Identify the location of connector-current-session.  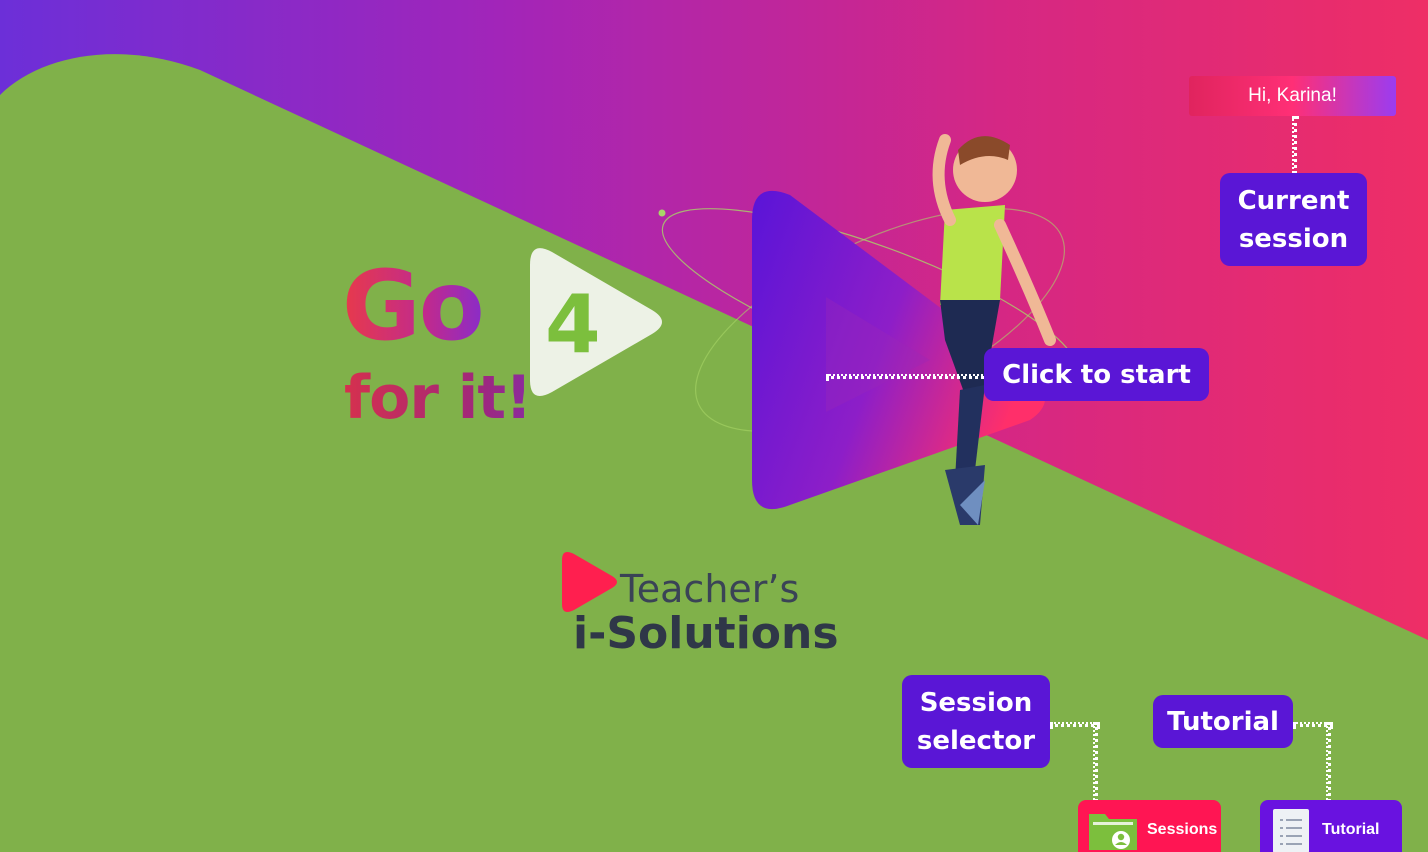
(1294, 148).